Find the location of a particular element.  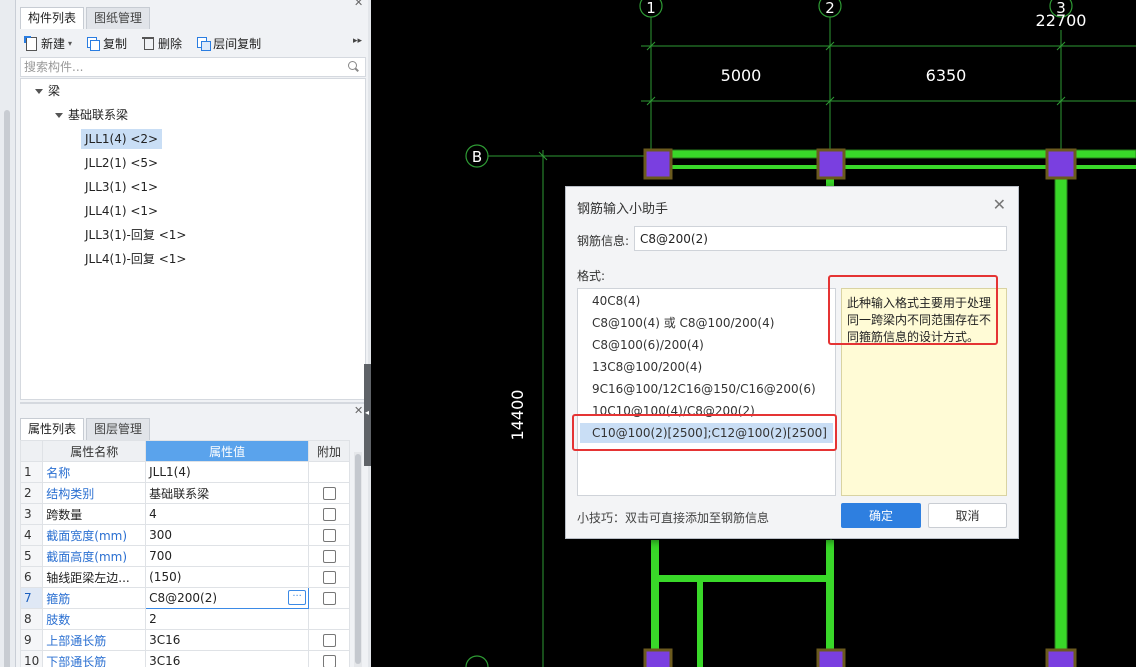

property-row: 5 截面高度(mm) 700 is located at coordinates (184, 556).